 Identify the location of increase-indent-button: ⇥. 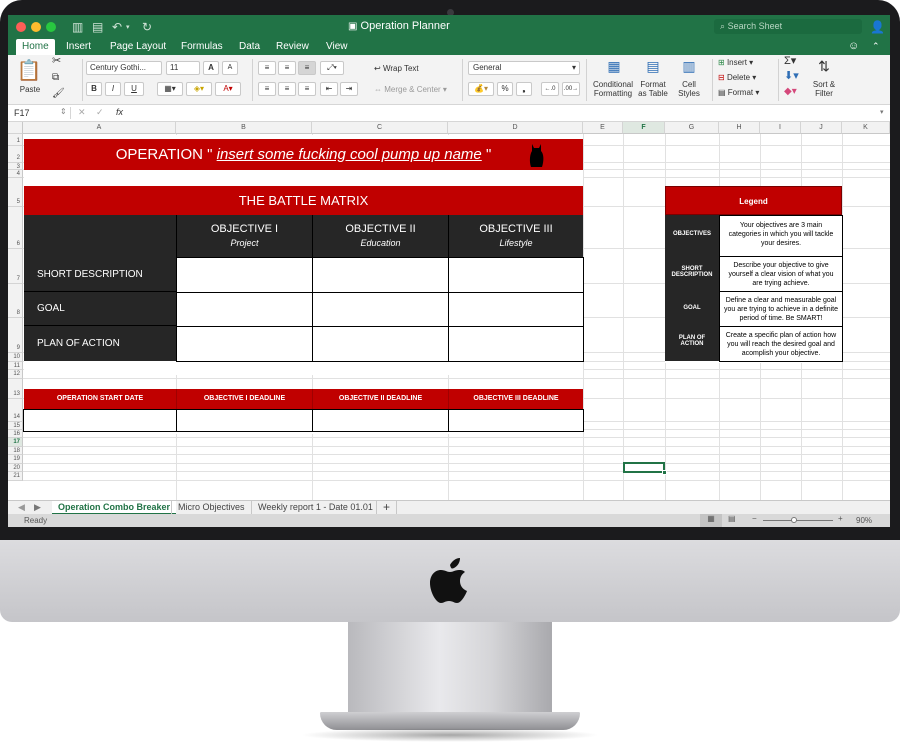
(349, 89).